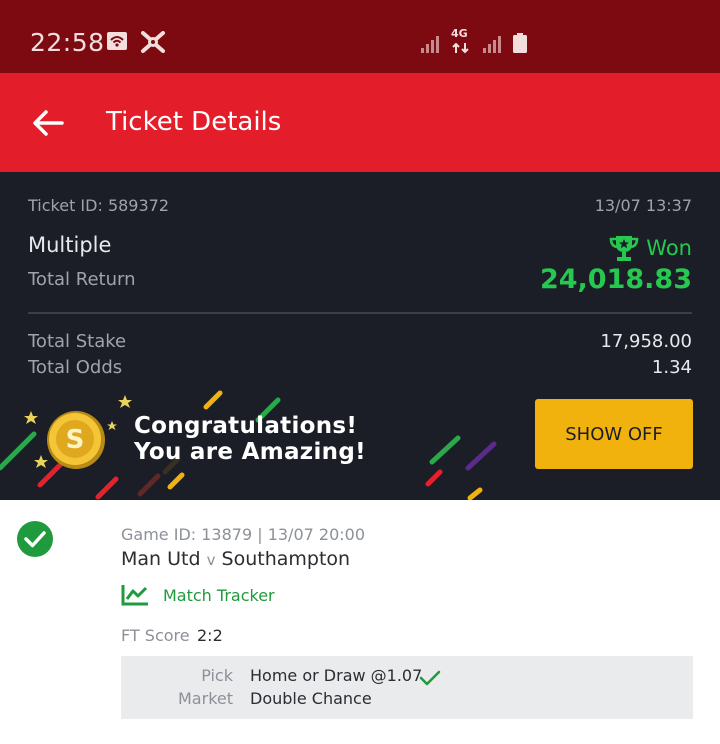 This screenshot has width=720, height=744. I want to click on status-text: Won, so click(669, 248).